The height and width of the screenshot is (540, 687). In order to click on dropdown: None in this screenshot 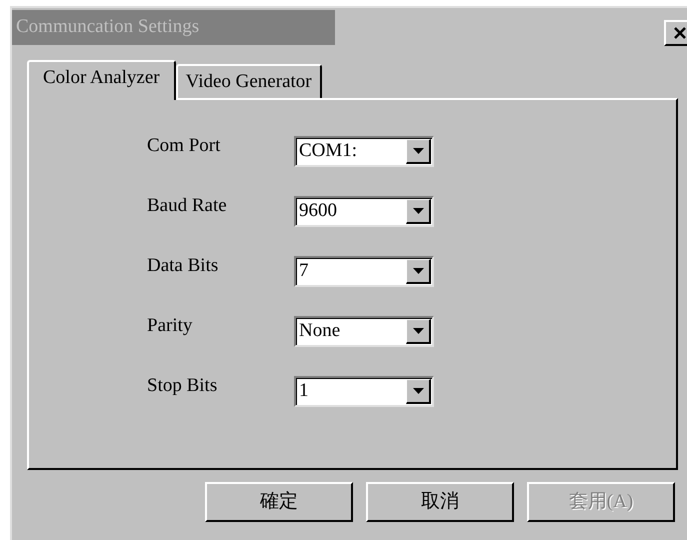, I will do `click(364, 331)`.